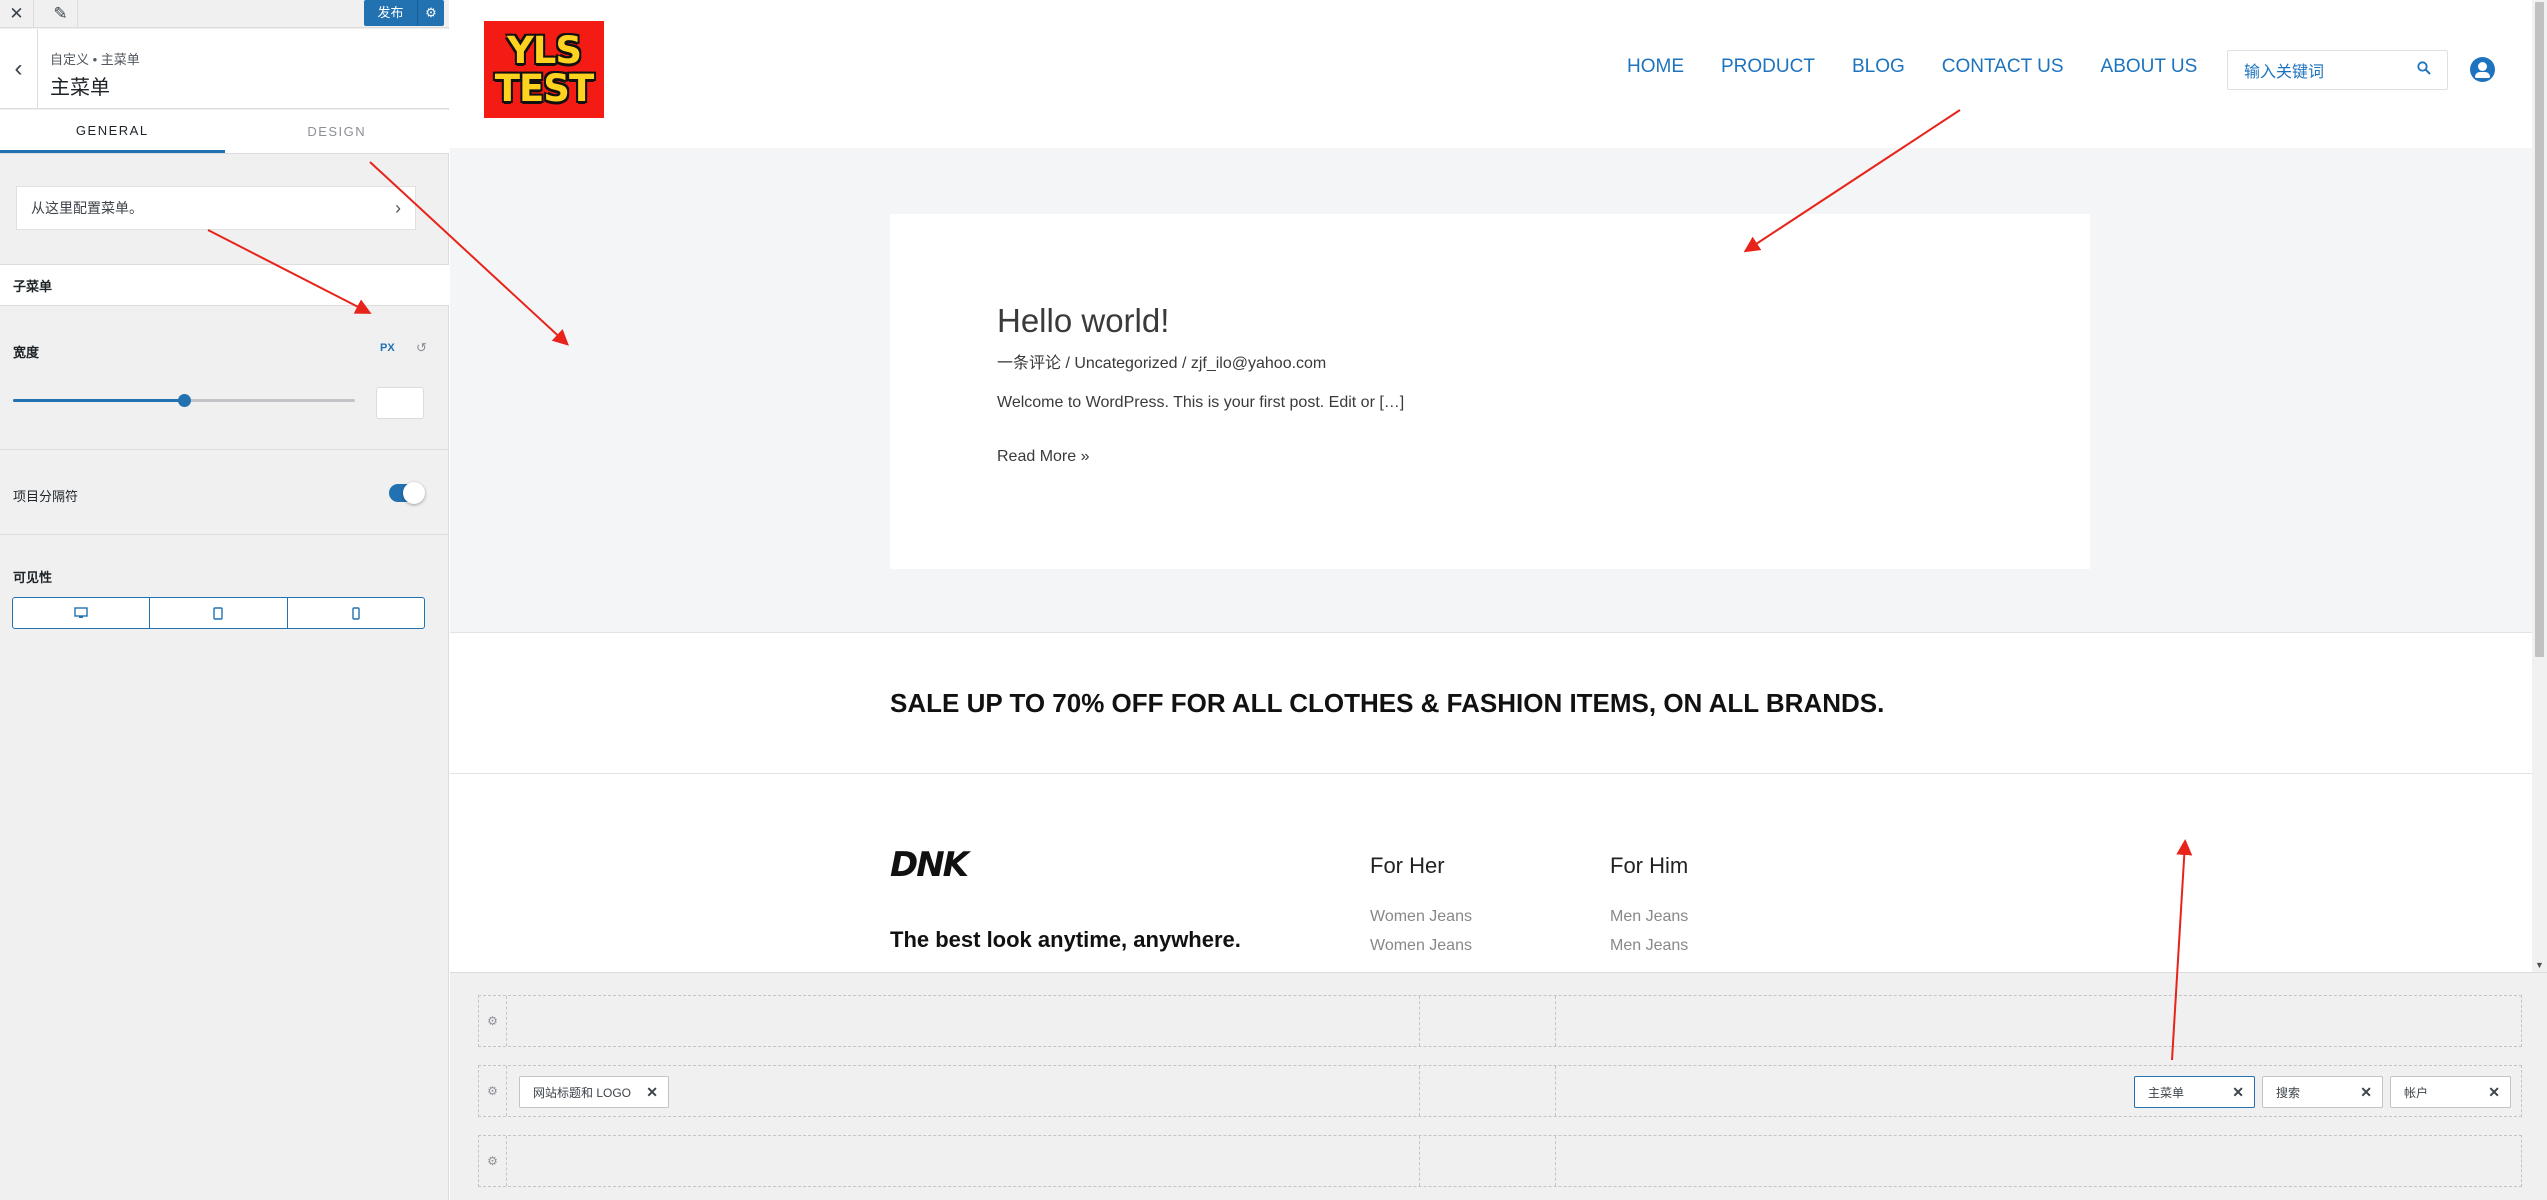 The image size is (2547, 1200). I want to click on chip-label: 帐户, so click(2416, 1092).